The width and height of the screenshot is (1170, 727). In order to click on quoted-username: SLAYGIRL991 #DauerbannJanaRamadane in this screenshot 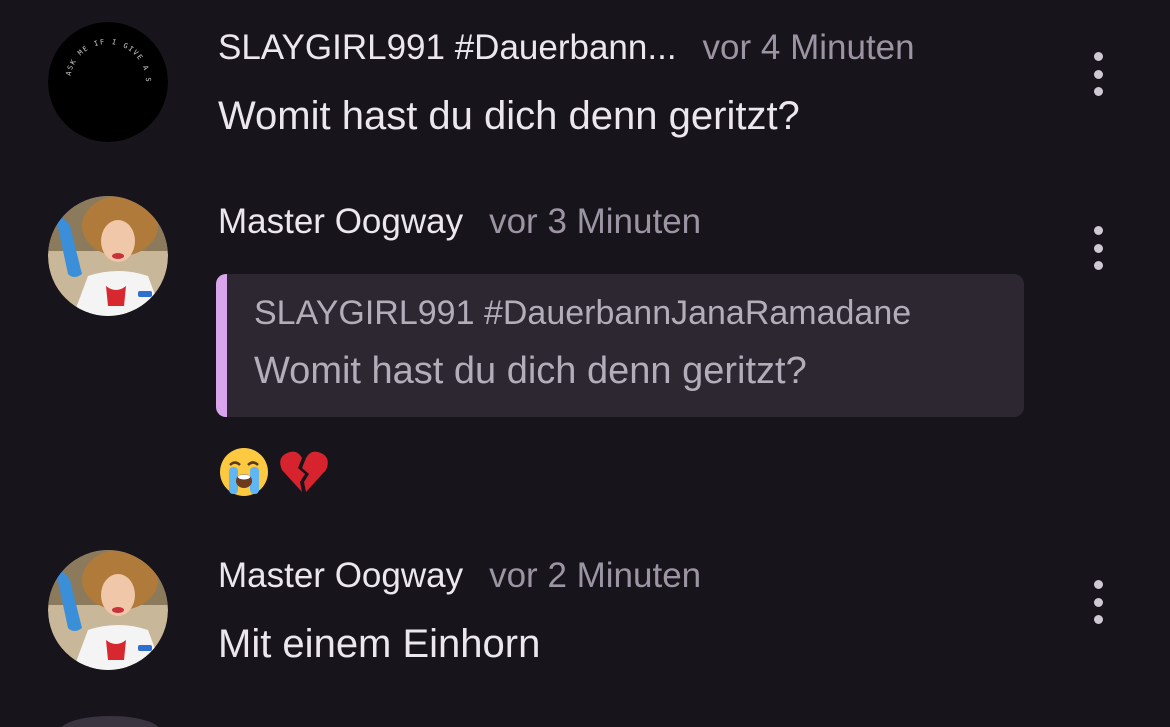, I will do `click(583, 313)`.